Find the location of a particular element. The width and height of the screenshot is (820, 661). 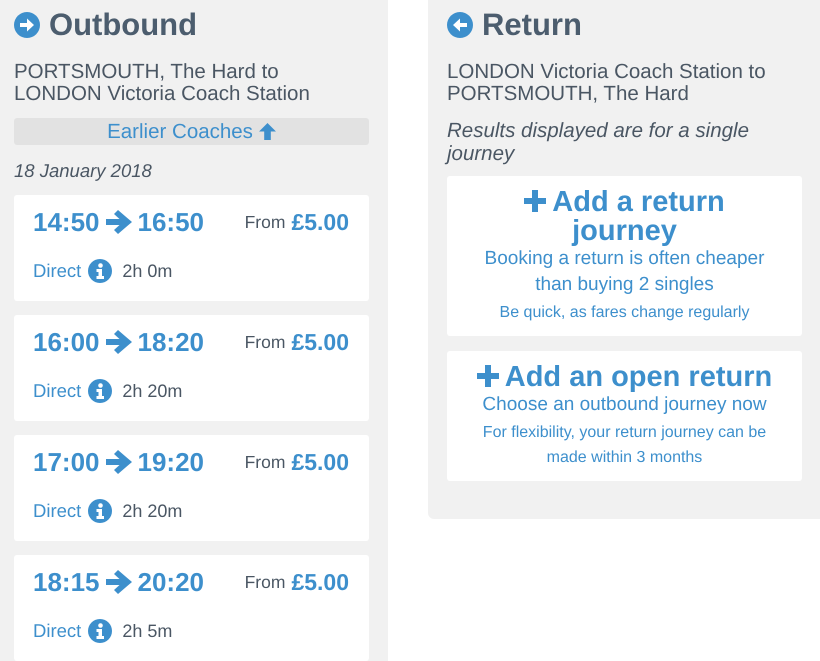

arrow-left-circle-icon is located at coordinates (460, 25).